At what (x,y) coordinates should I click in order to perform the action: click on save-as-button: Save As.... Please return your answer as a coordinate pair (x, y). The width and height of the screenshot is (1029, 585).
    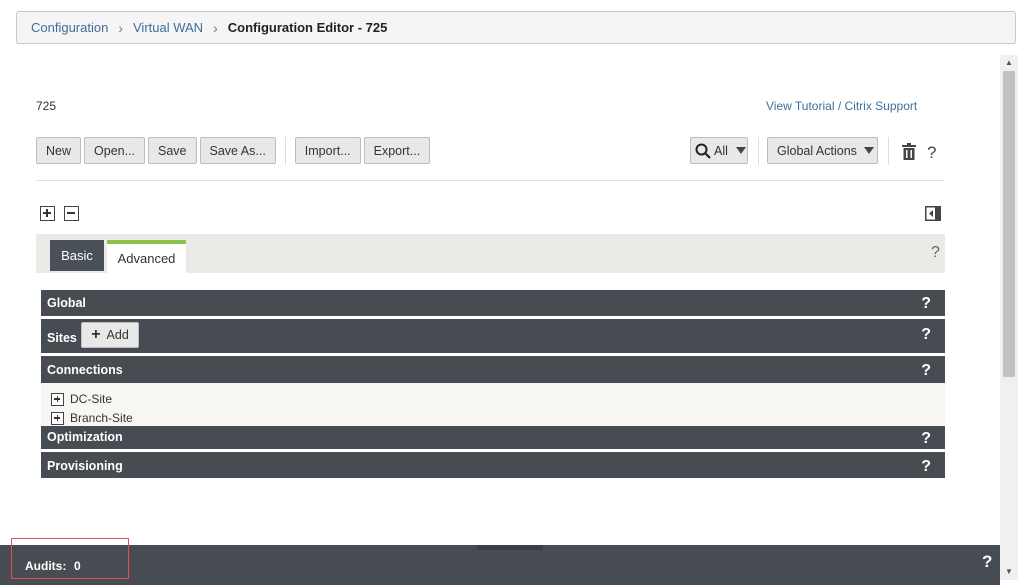
    Looking at the image, I should click on (237, 150).